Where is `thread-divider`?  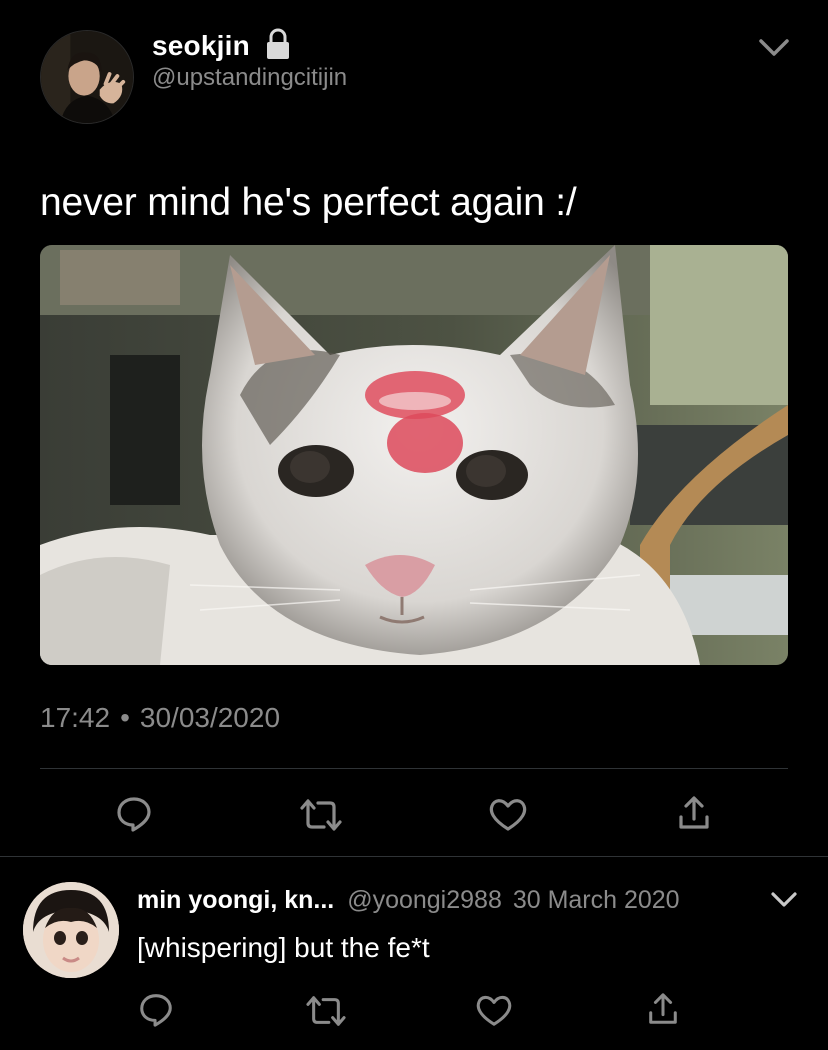
thread-divider is located at coordinates (414, 856).